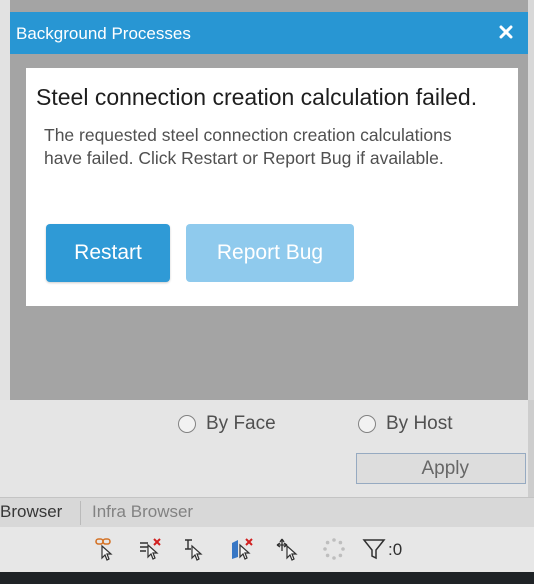 This screenshot has width=534, height=584. I want to click on dialog-title: Background Processes, so click(103, 33).